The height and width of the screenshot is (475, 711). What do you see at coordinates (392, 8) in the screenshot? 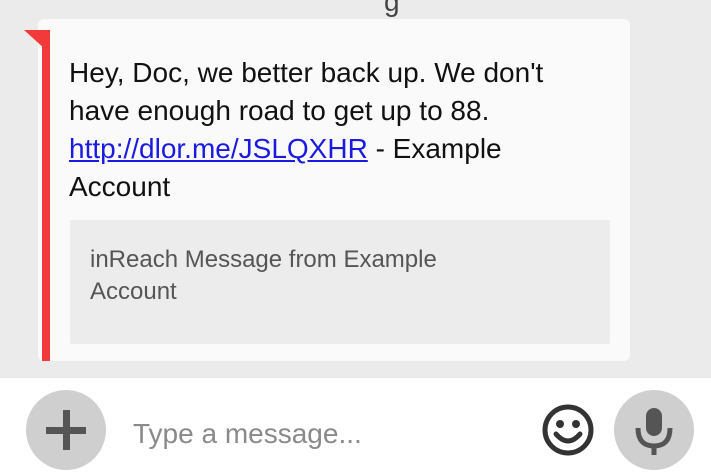
I see `cutoff-previous-text: g` at bounding box center [392, 8].